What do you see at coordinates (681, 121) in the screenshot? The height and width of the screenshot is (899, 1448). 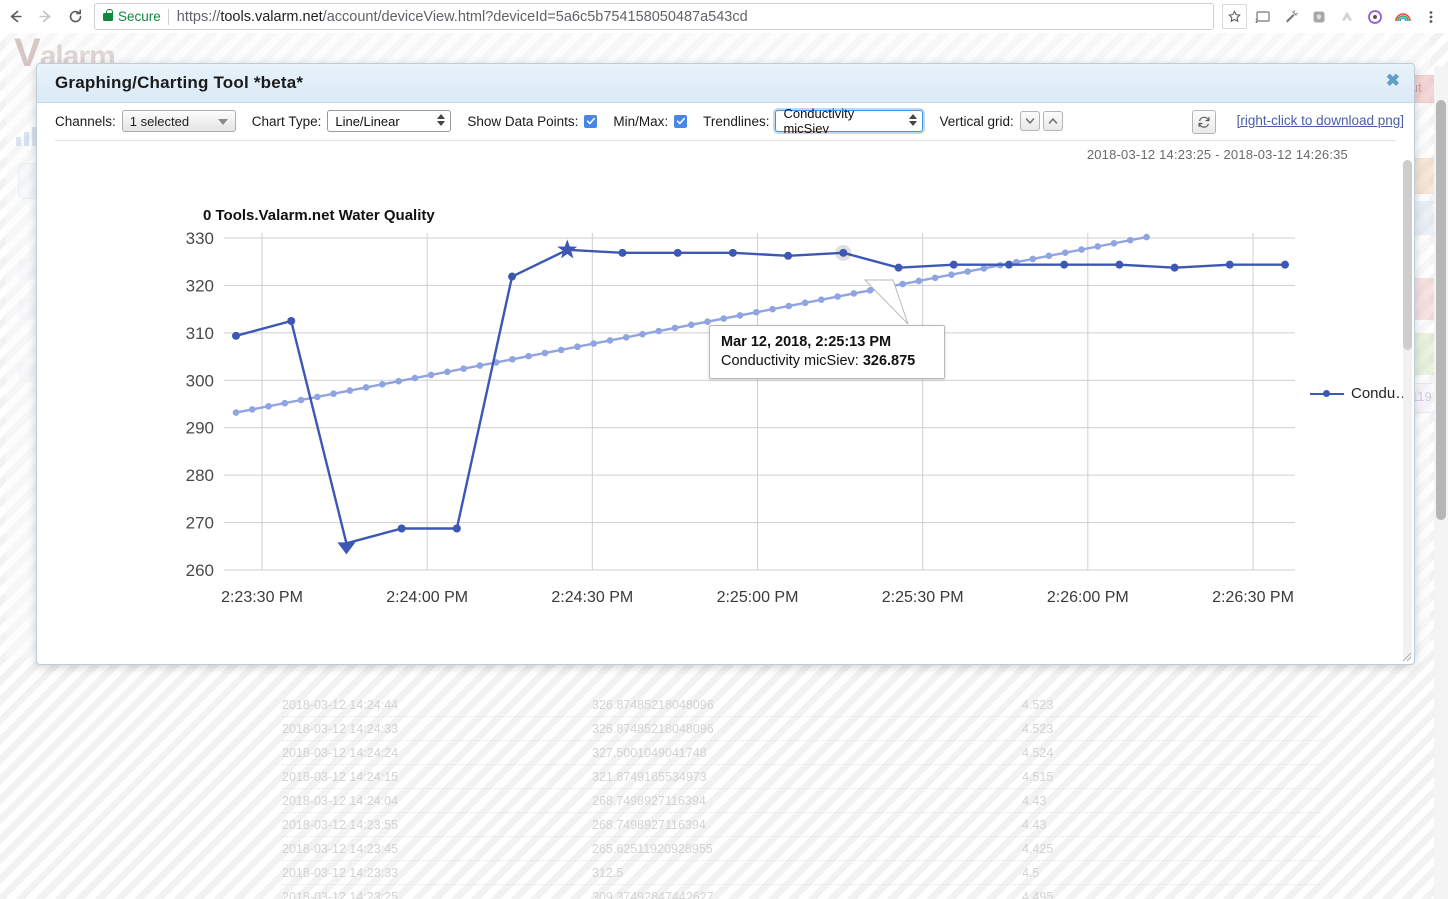 I see `minmax-checkbox` at bounding box center [681, 121].